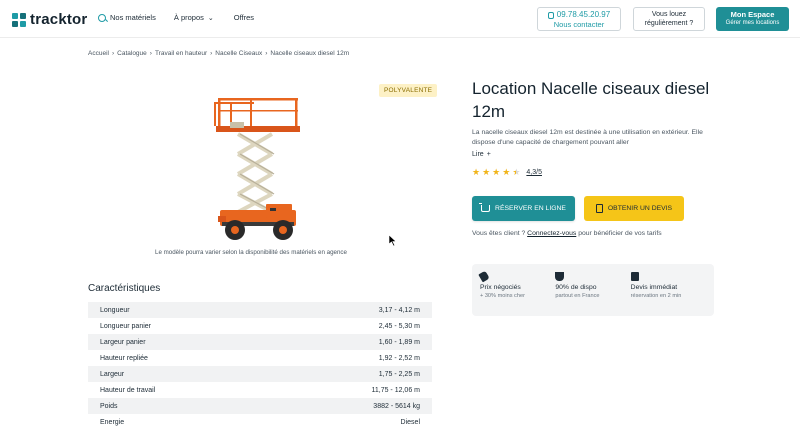  I want to click on cart-icon, so click(485, 207).